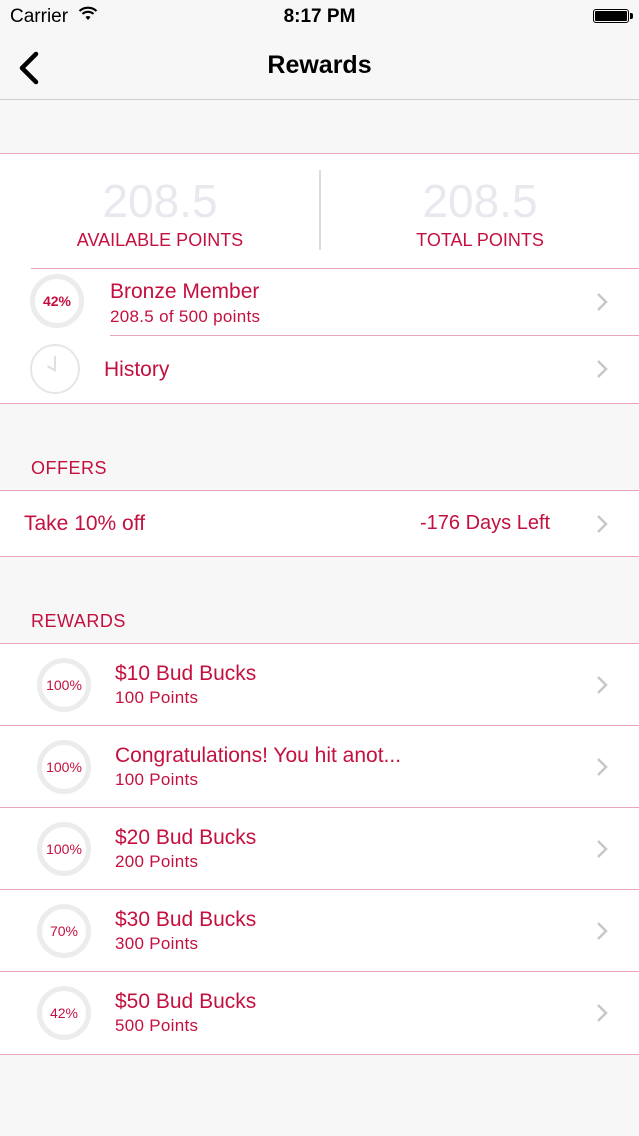 This screenshot has height=1136, width=639. I want to click on reward-title: $50 Bud Bucks, so click(186, 1001).